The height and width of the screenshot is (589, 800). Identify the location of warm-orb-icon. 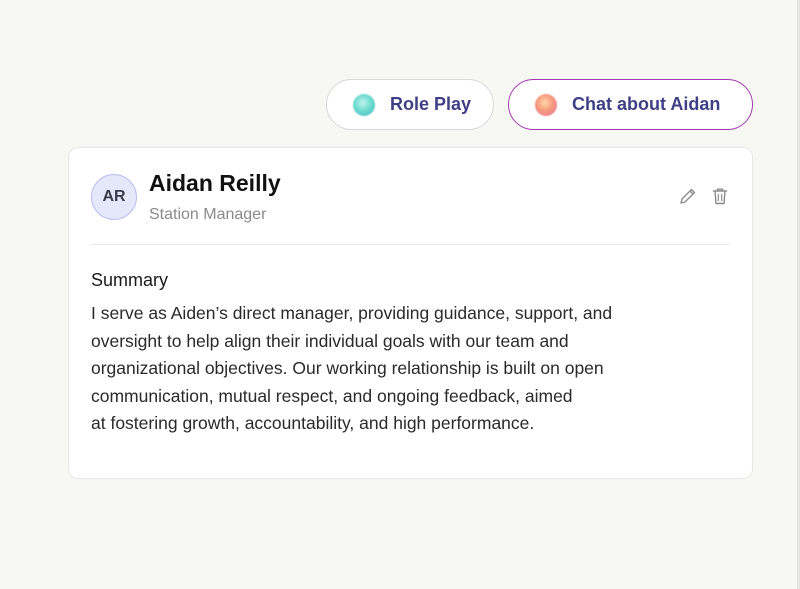
(546, 104).